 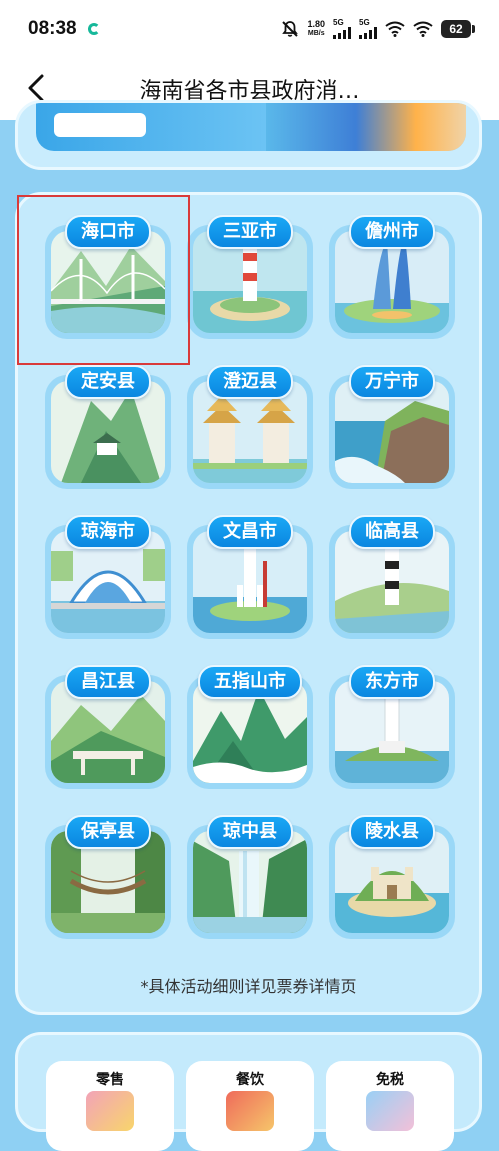 I want to click on status-icons: 1.80 MB/s 5G 5G 62, so click(x=378, y=29).